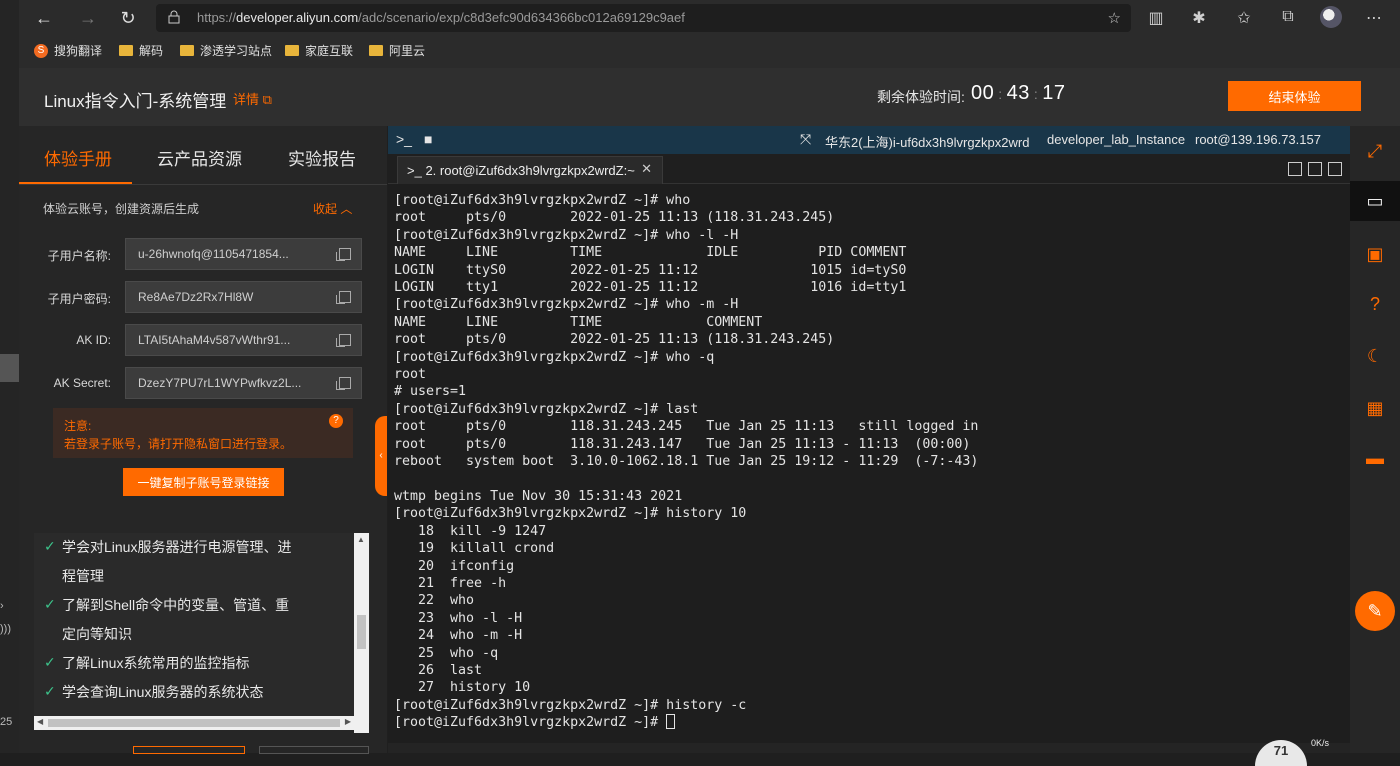 The width and height of the screenshot is (1400, 766). Describe the element at coordinates (470, 531) in the screenshot. I see `terminal-line: 18 kill -9 1247` at that location.